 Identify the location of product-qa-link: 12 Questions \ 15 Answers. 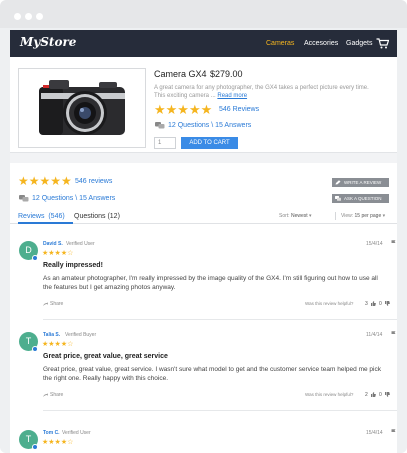
(209, 125).